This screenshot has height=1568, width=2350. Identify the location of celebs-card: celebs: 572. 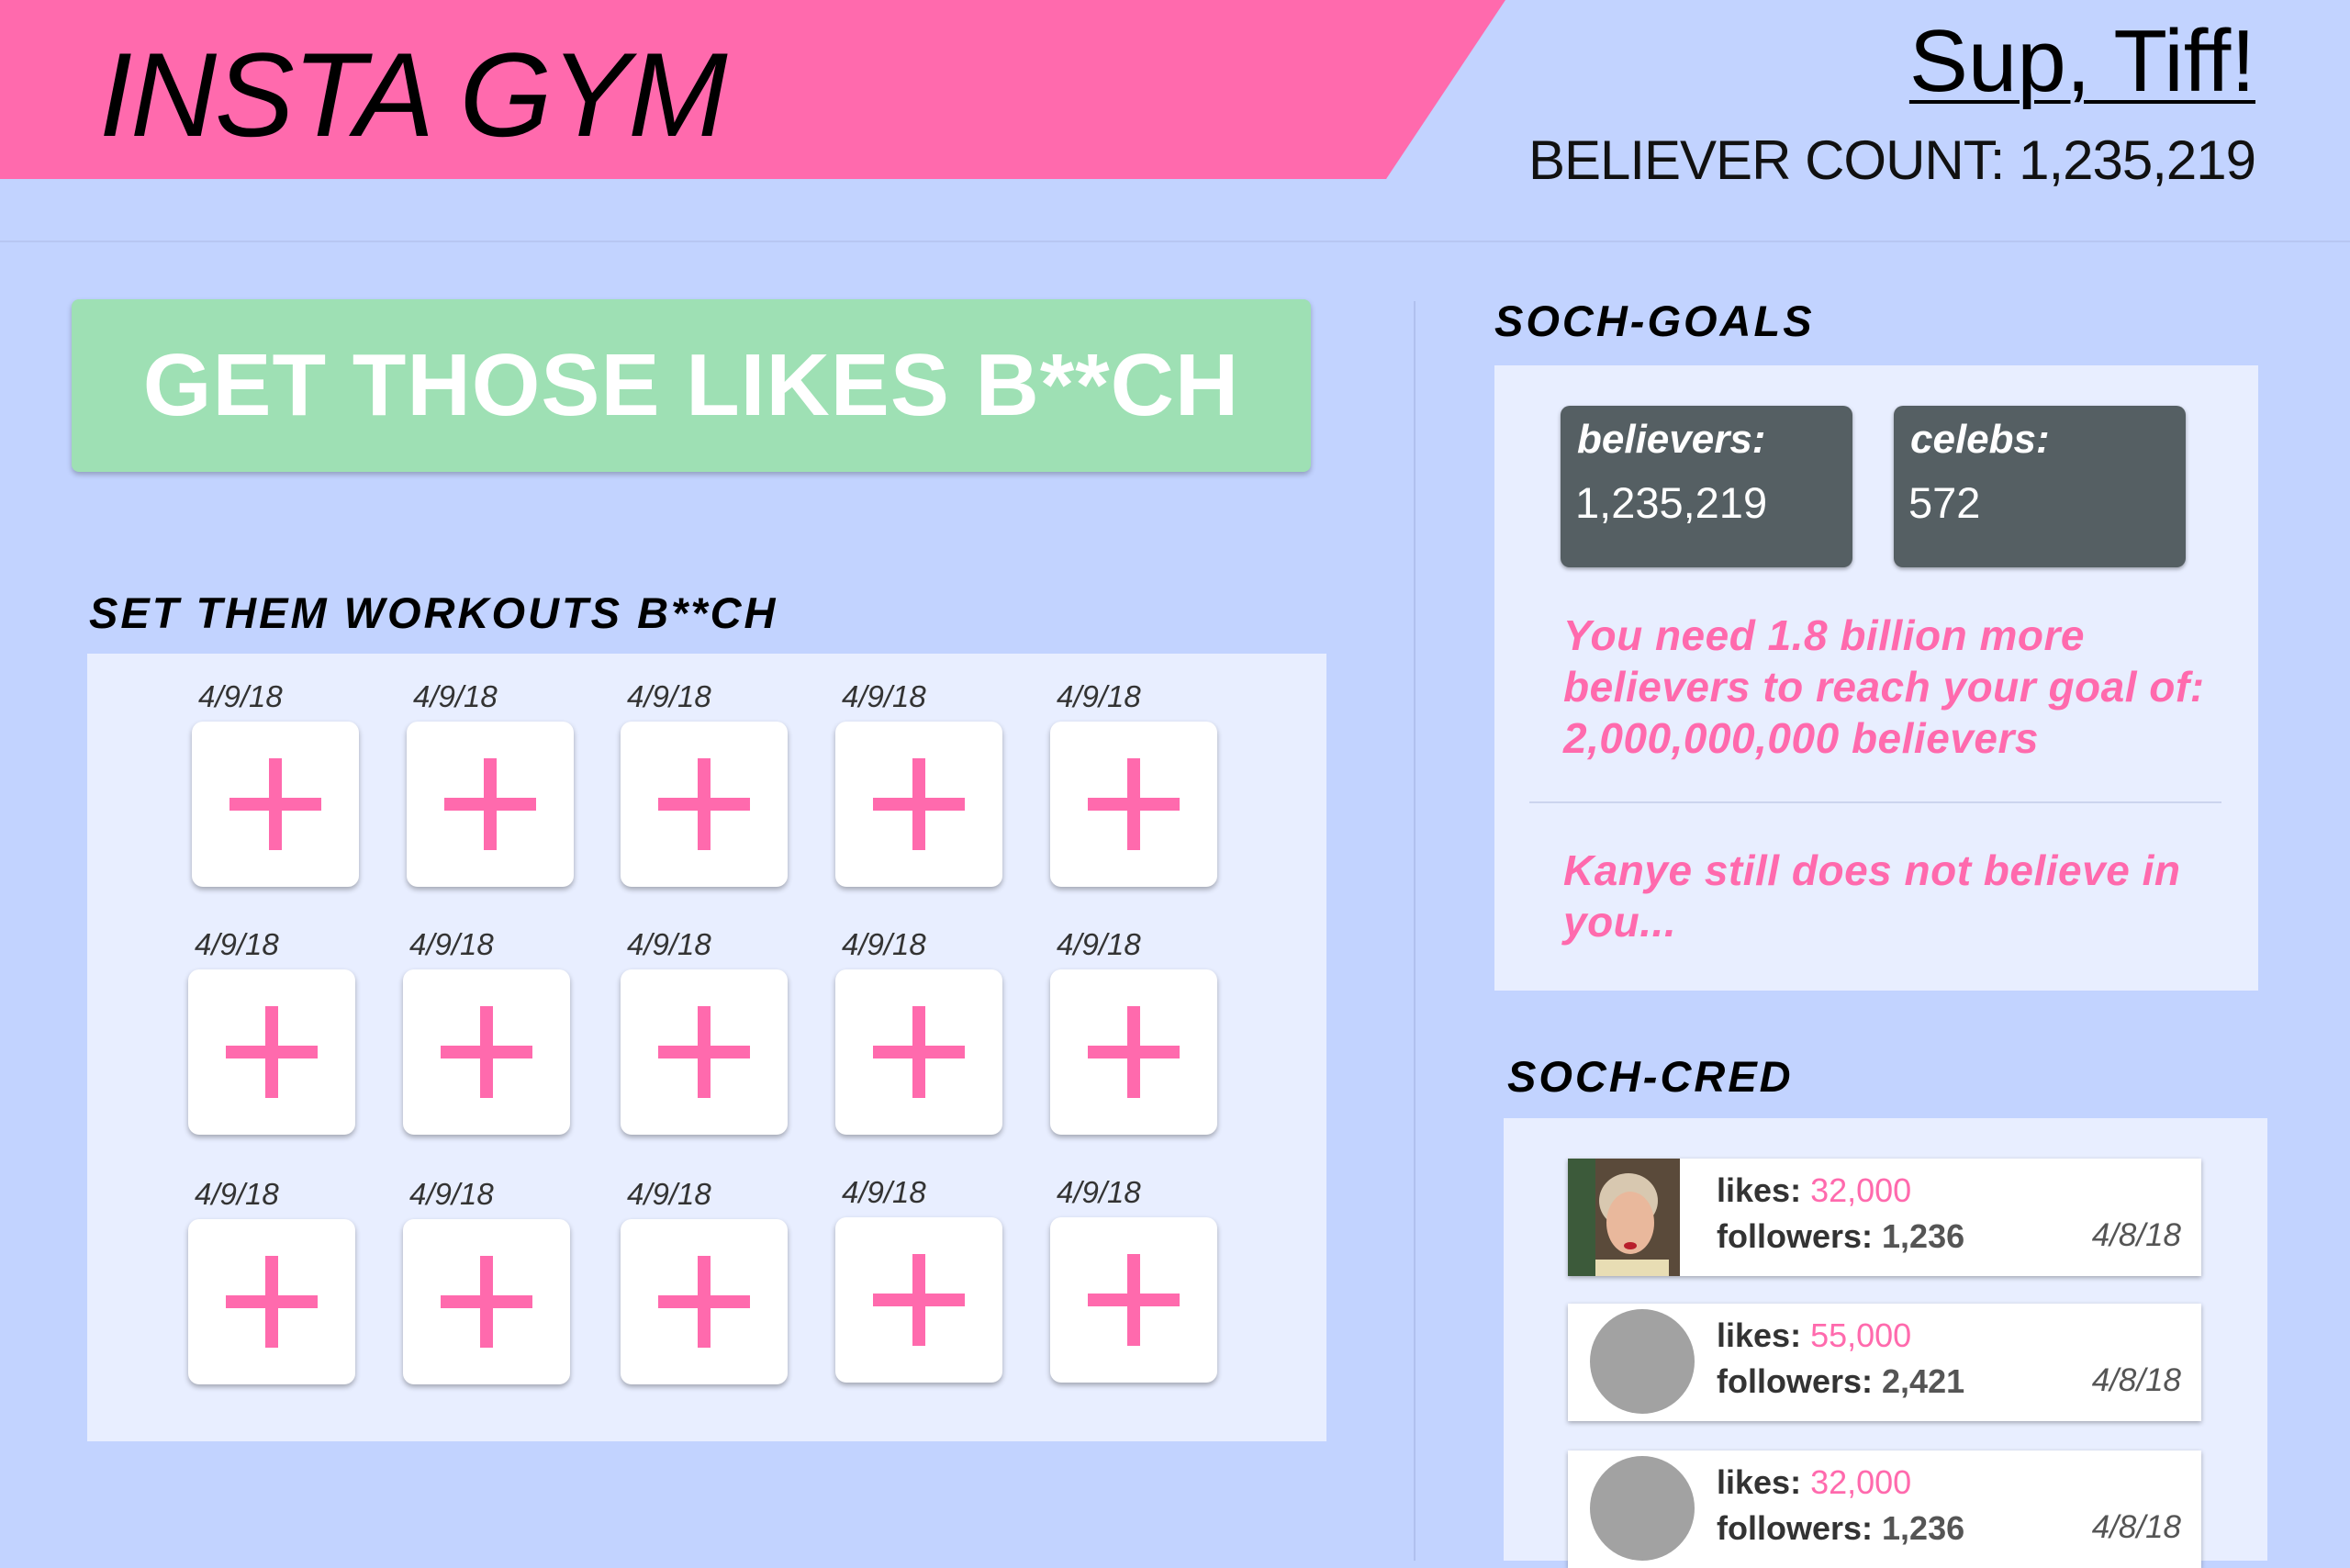
(2040, 486).